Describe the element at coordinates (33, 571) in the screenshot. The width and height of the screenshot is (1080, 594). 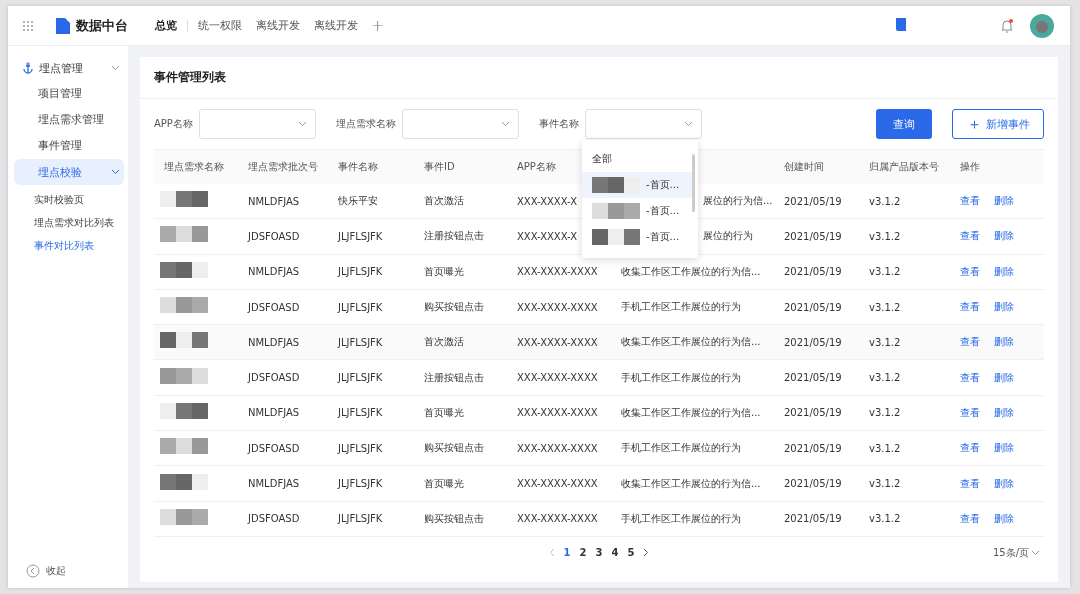
I see `chevron-left-circle-icon` at that location.